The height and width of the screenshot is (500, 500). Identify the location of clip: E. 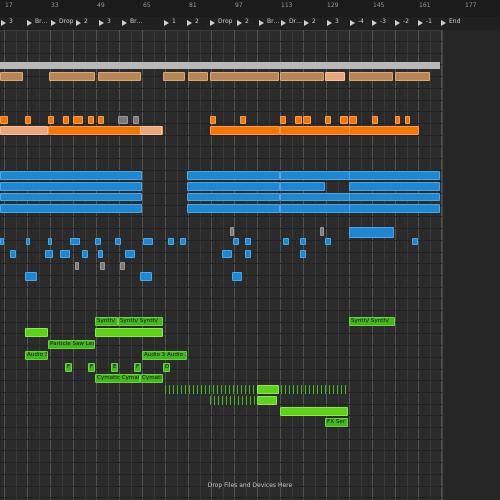
(114, 367).